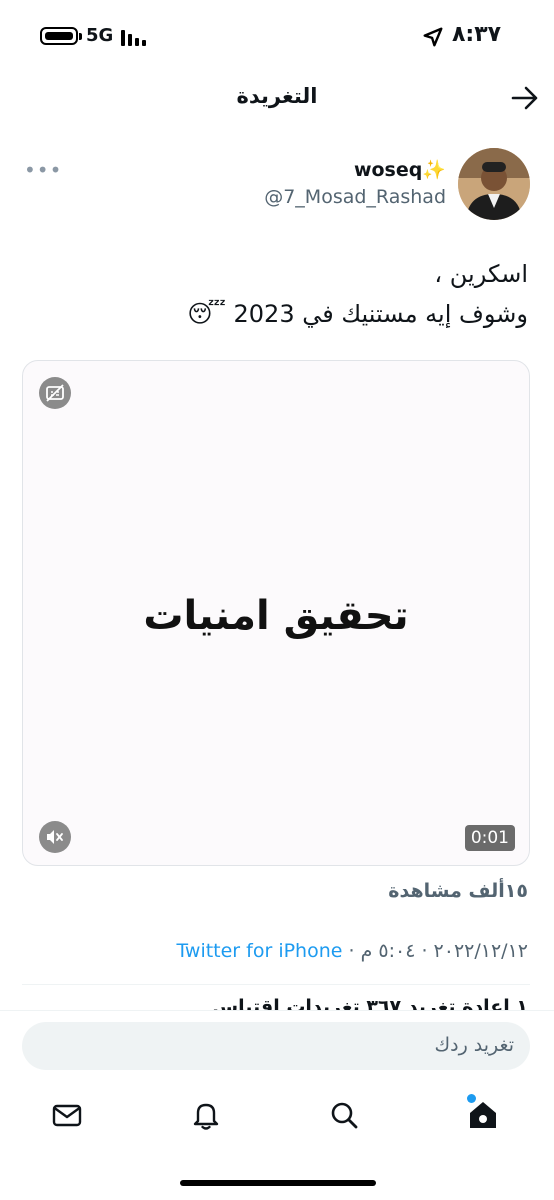 This screenshot has height=1200, width=554. I want to click on back-arrow-icon, so click(525, 98).